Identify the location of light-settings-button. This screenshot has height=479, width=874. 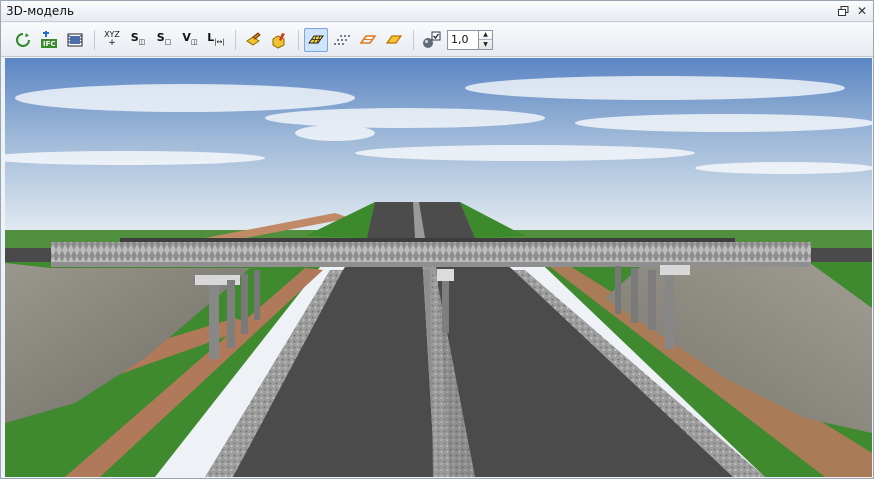
(431, 40).